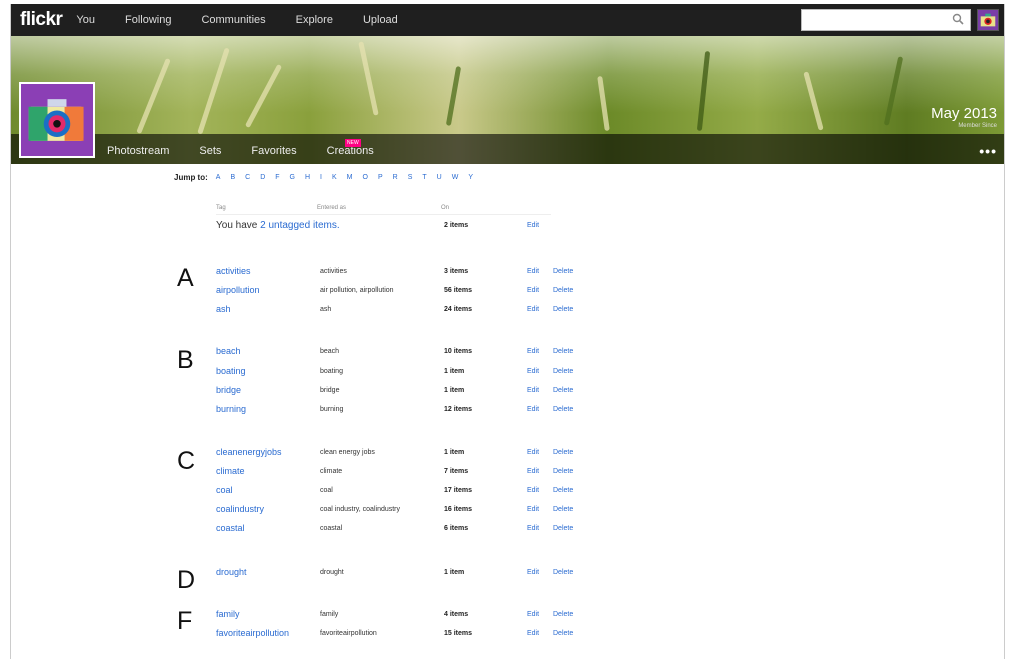  What do you see at coordinates (223, 309) in the screenshot?
I see `tag-link: ash` at bounding box center [223, 309].